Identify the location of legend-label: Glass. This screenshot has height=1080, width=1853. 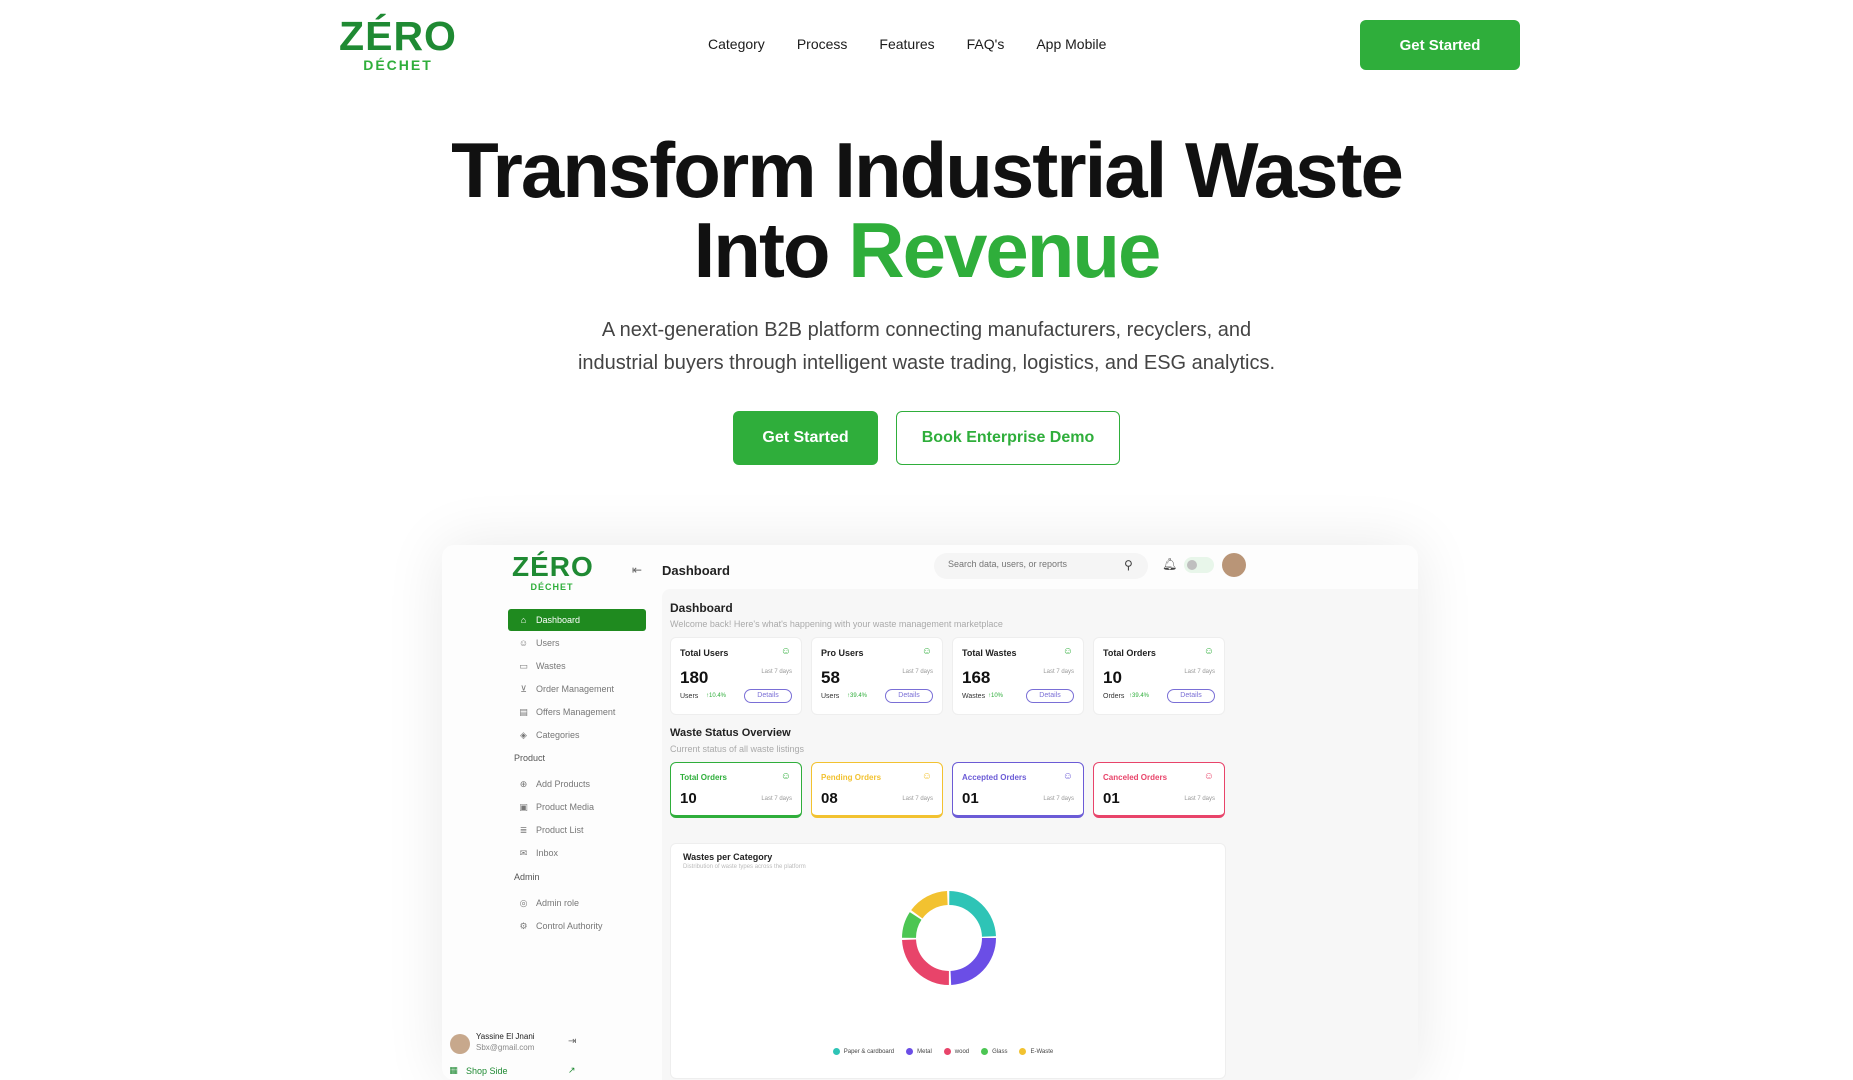
(1000, 1051).